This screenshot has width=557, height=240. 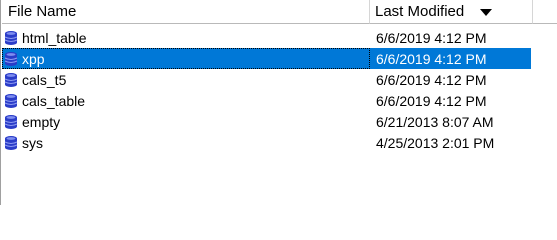 I want to click on file-name-cell: cals_t5, so click(x=186, y=79).